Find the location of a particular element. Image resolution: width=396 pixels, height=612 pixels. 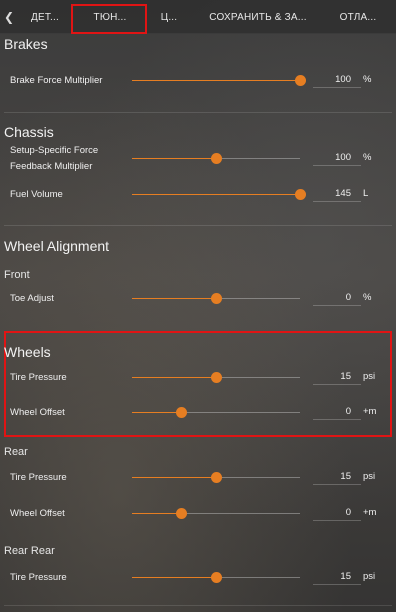

wheels-tire-pressure-value: 15 is located at coordinates (337, 377).